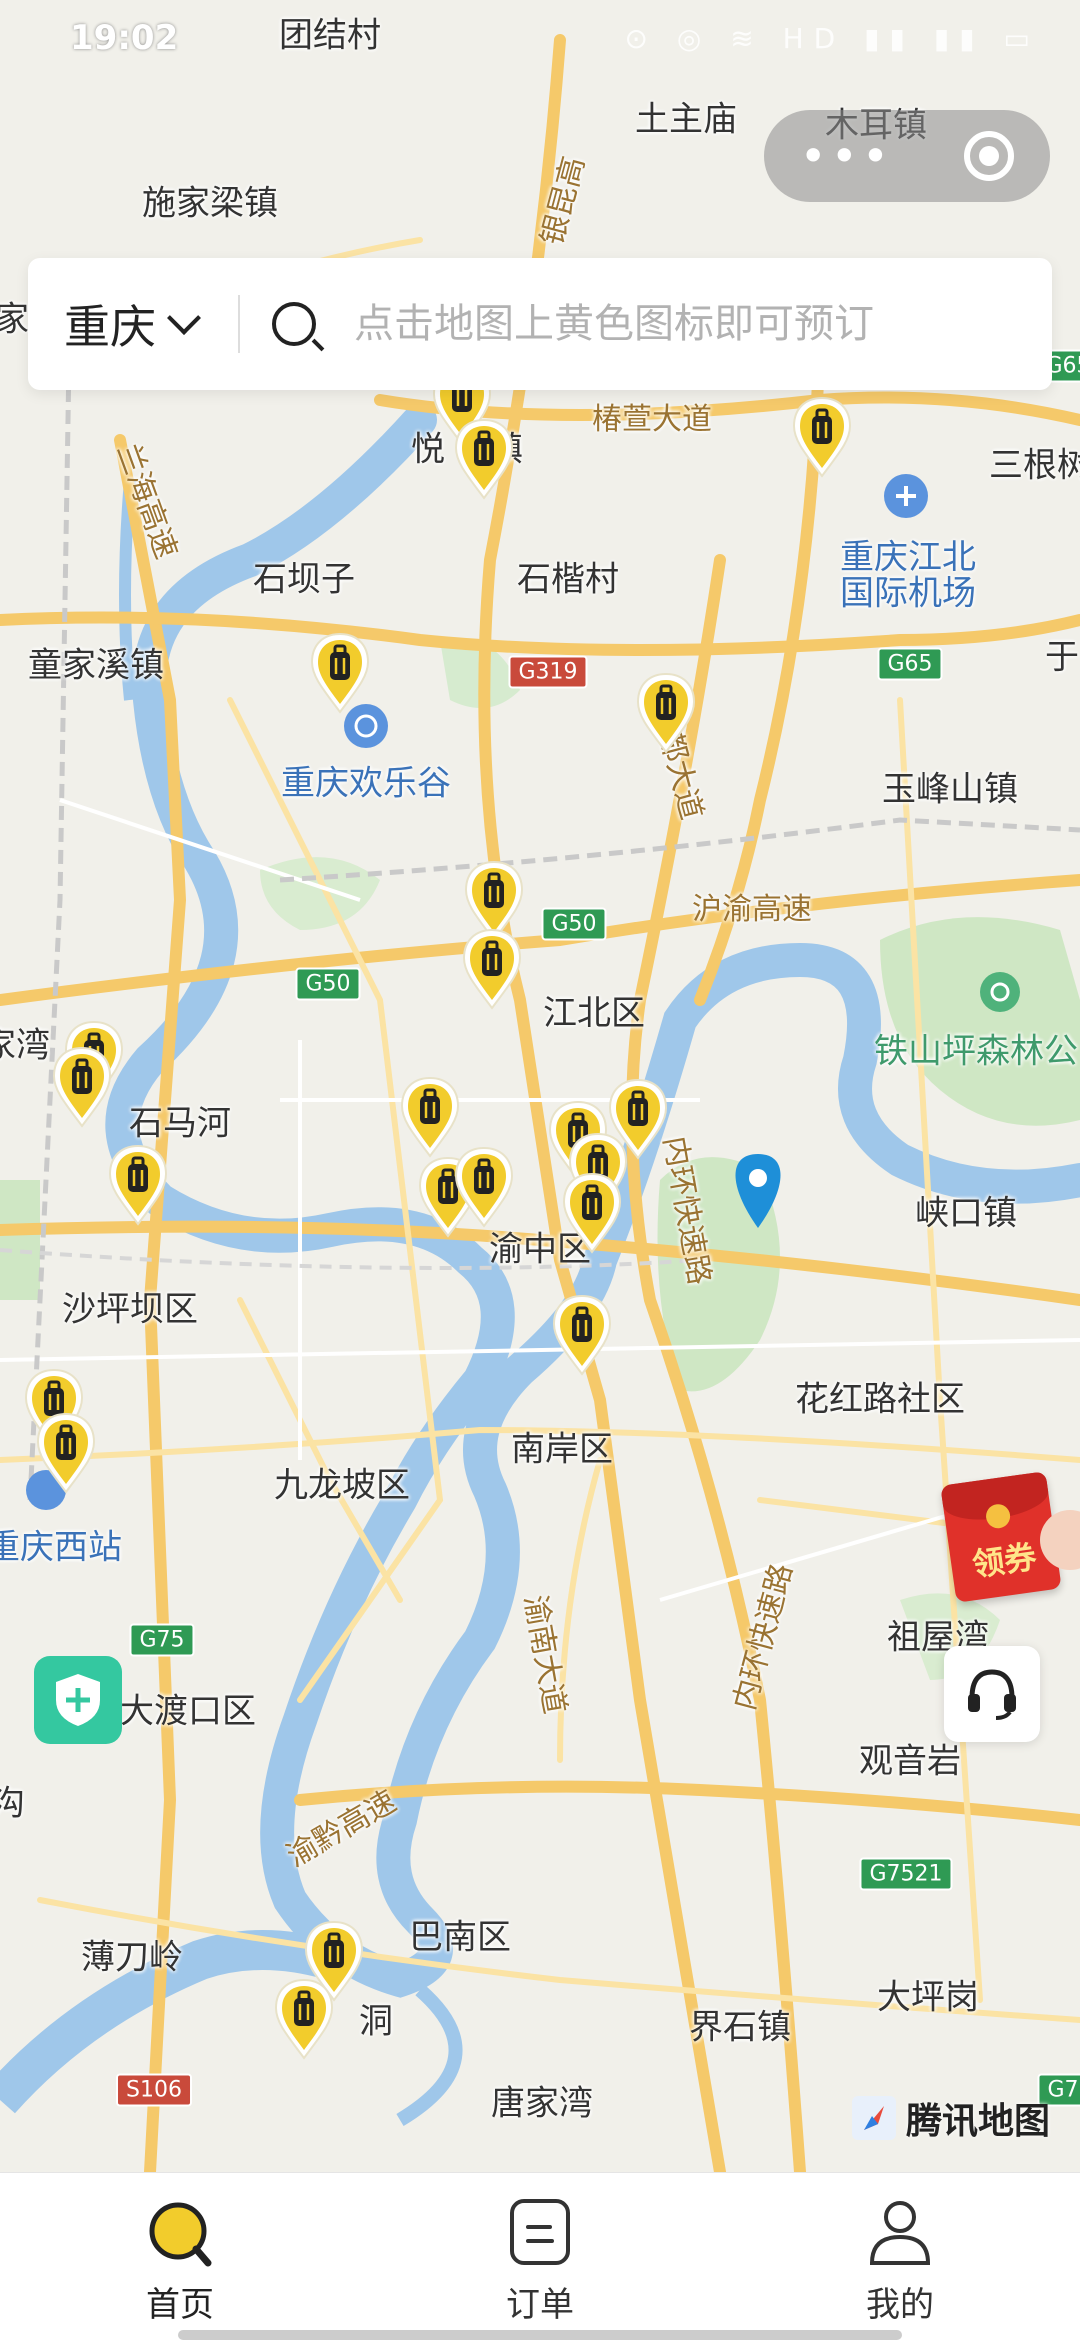 The width and height of the screenshot is (1080, 2341). What do you see at coordinates (978, 2121) in the screenshot?
I see `attribution-text: 腾讯地图` at bounding box center [978, 2121].